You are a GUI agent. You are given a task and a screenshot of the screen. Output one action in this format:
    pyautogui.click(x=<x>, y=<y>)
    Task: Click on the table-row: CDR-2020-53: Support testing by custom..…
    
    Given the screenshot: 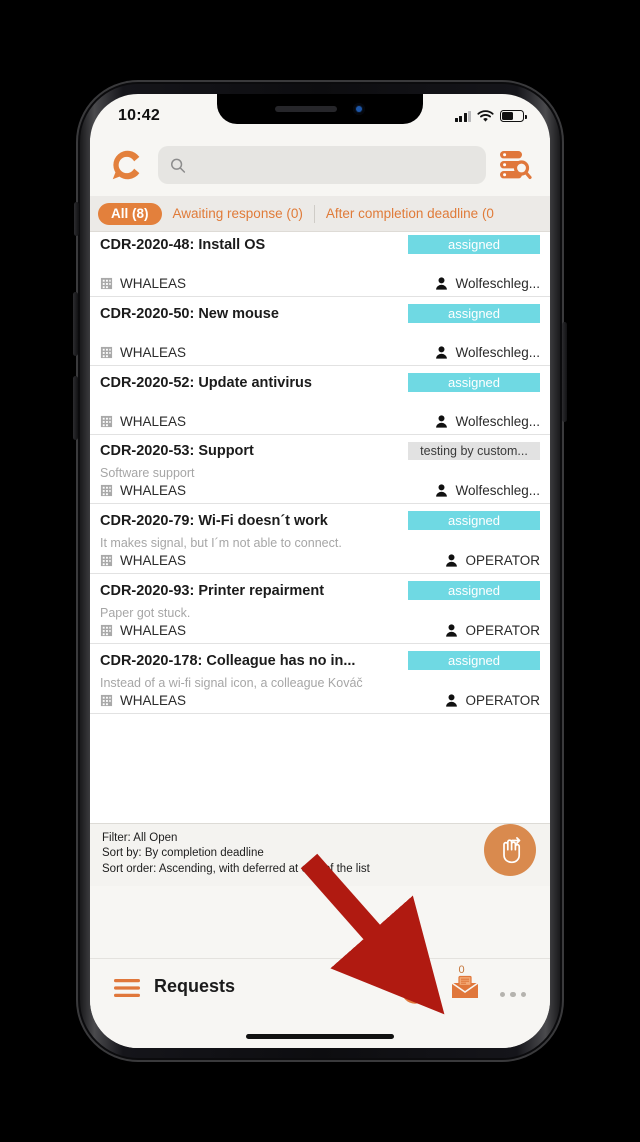 What is the action you would take?
    pyautogui.click(x=320, y=469)
    